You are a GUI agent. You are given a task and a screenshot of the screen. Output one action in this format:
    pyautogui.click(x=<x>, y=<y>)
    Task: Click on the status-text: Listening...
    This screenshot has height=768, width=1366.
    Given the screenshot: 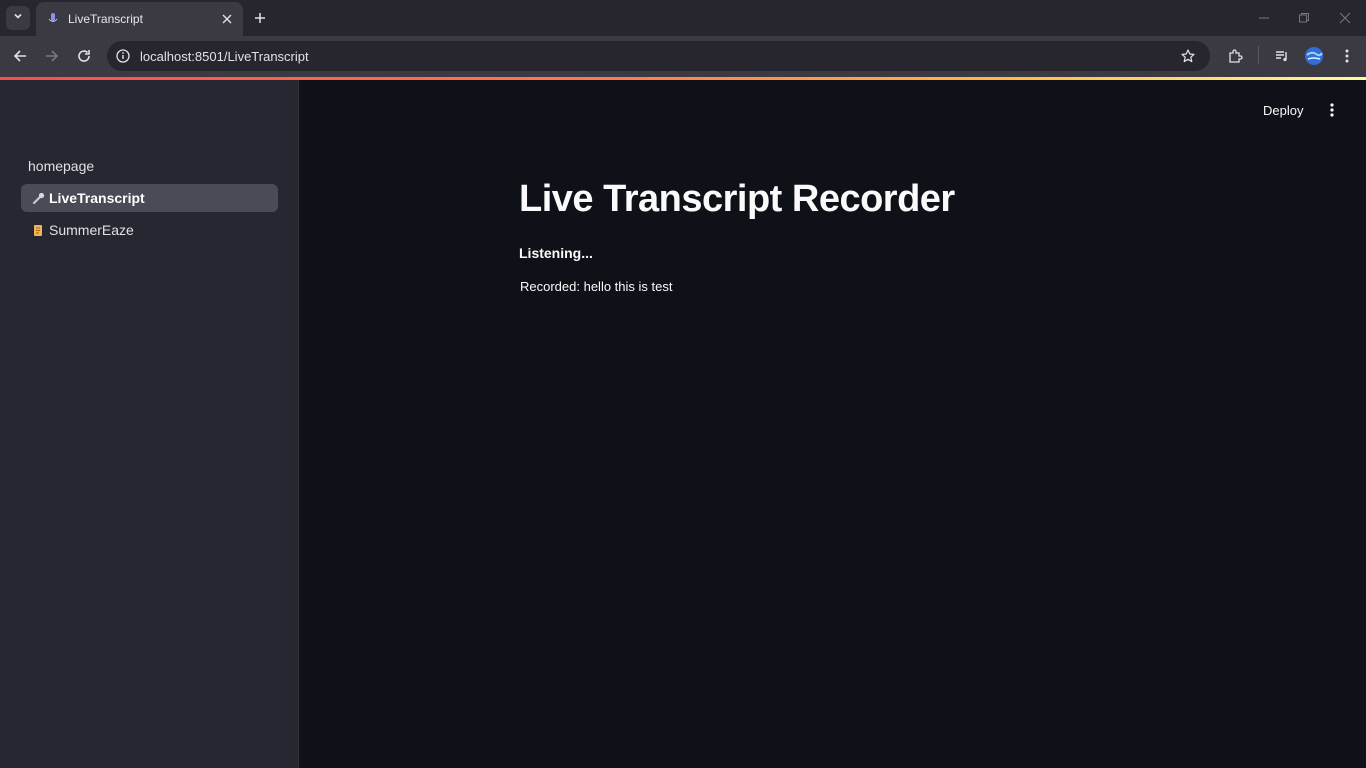 What is the action you would take?
    pyautogui.click(x=556, y=253)
    